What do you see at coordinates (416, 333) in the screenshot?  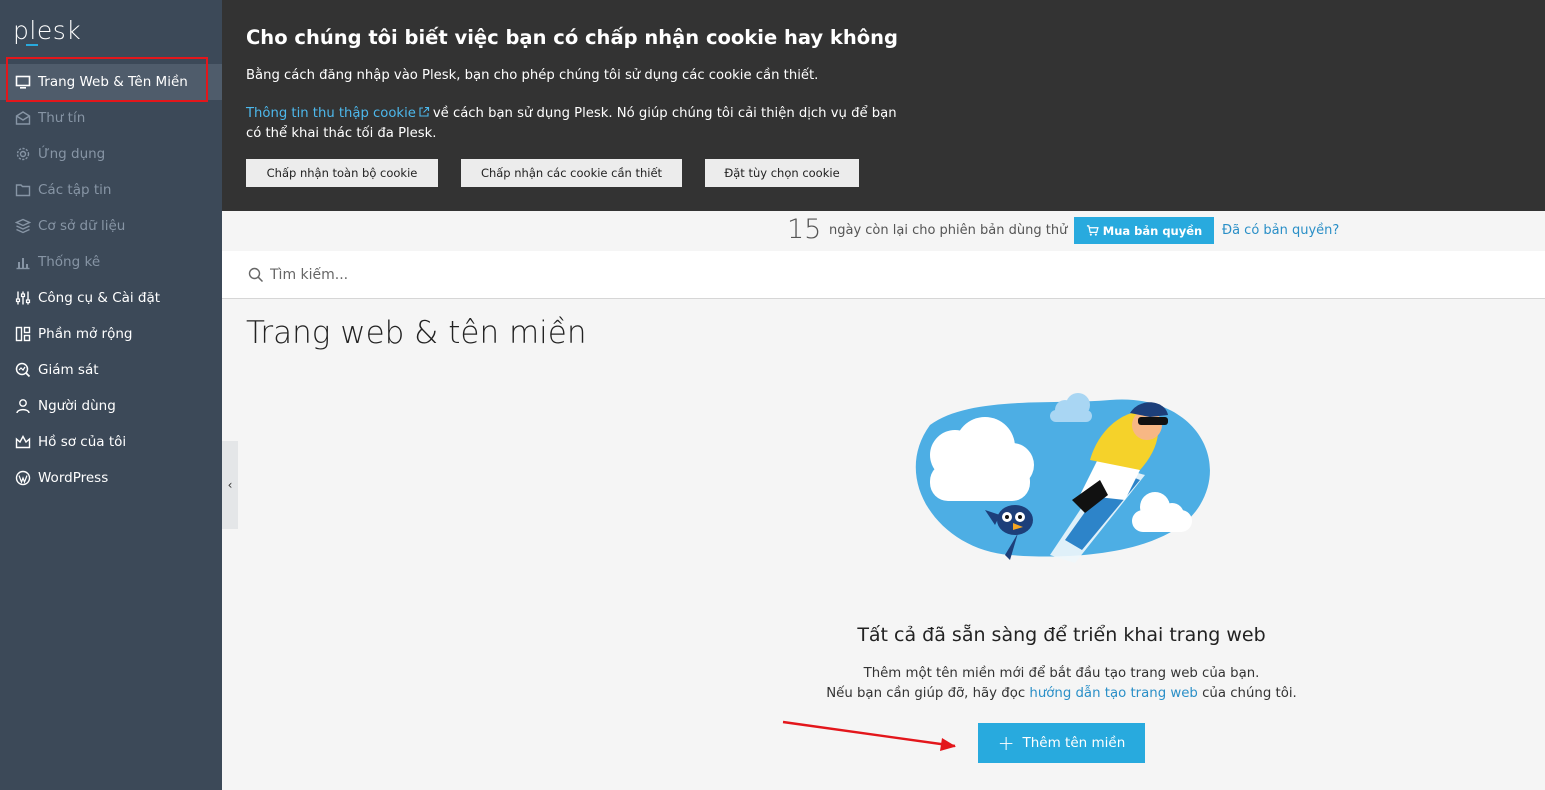 I see `page-title: Trang web & tên miền` at bounding box center [416, 333].